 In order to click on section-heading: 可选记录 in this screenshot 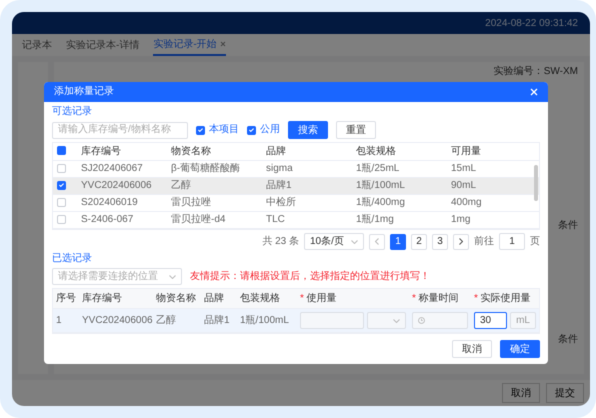, I will do `click(72, 112)`.